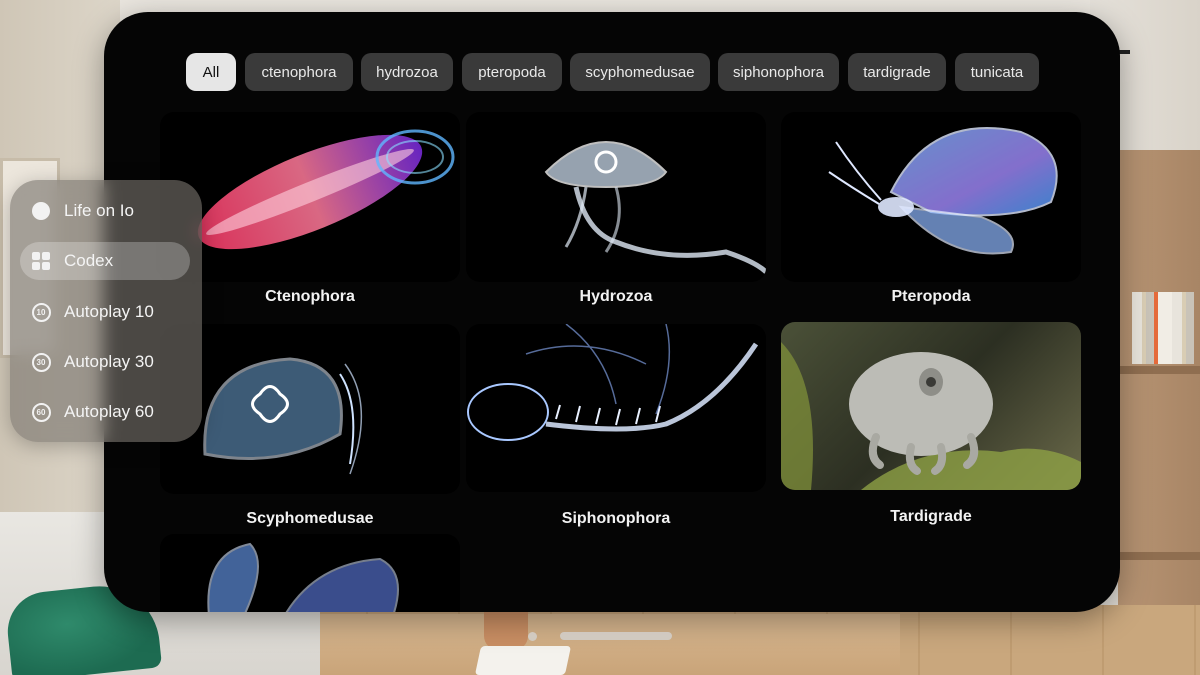 This screenshot has height=675, width=1200. What do you see at coordinates (41, 261) in the screenshot?
I see `grid-icon` at bounding box center [41, 261].